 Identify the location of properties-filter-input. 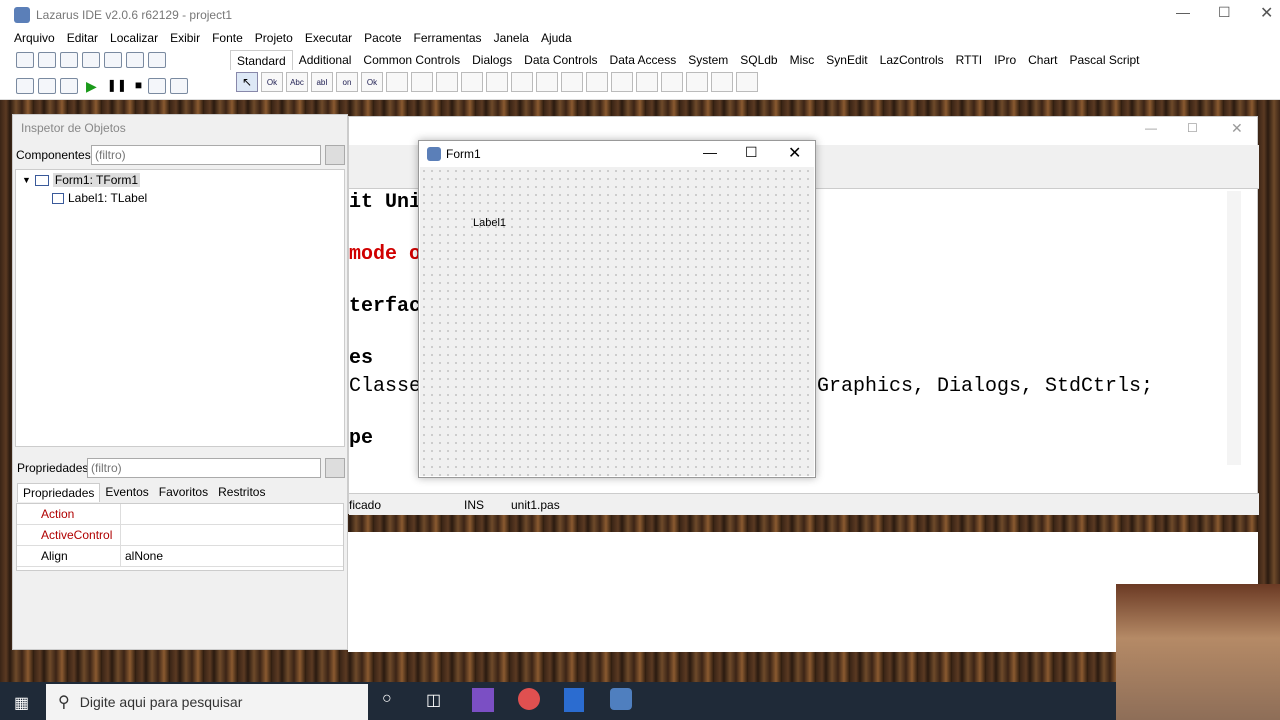
(204, 468).